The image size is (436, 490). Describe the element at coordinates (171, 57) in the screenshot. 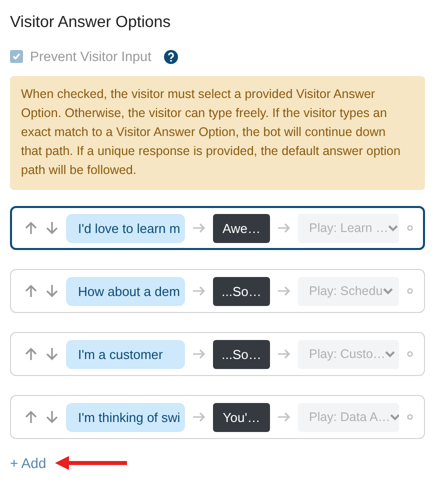

I see `help-icon` at that location.